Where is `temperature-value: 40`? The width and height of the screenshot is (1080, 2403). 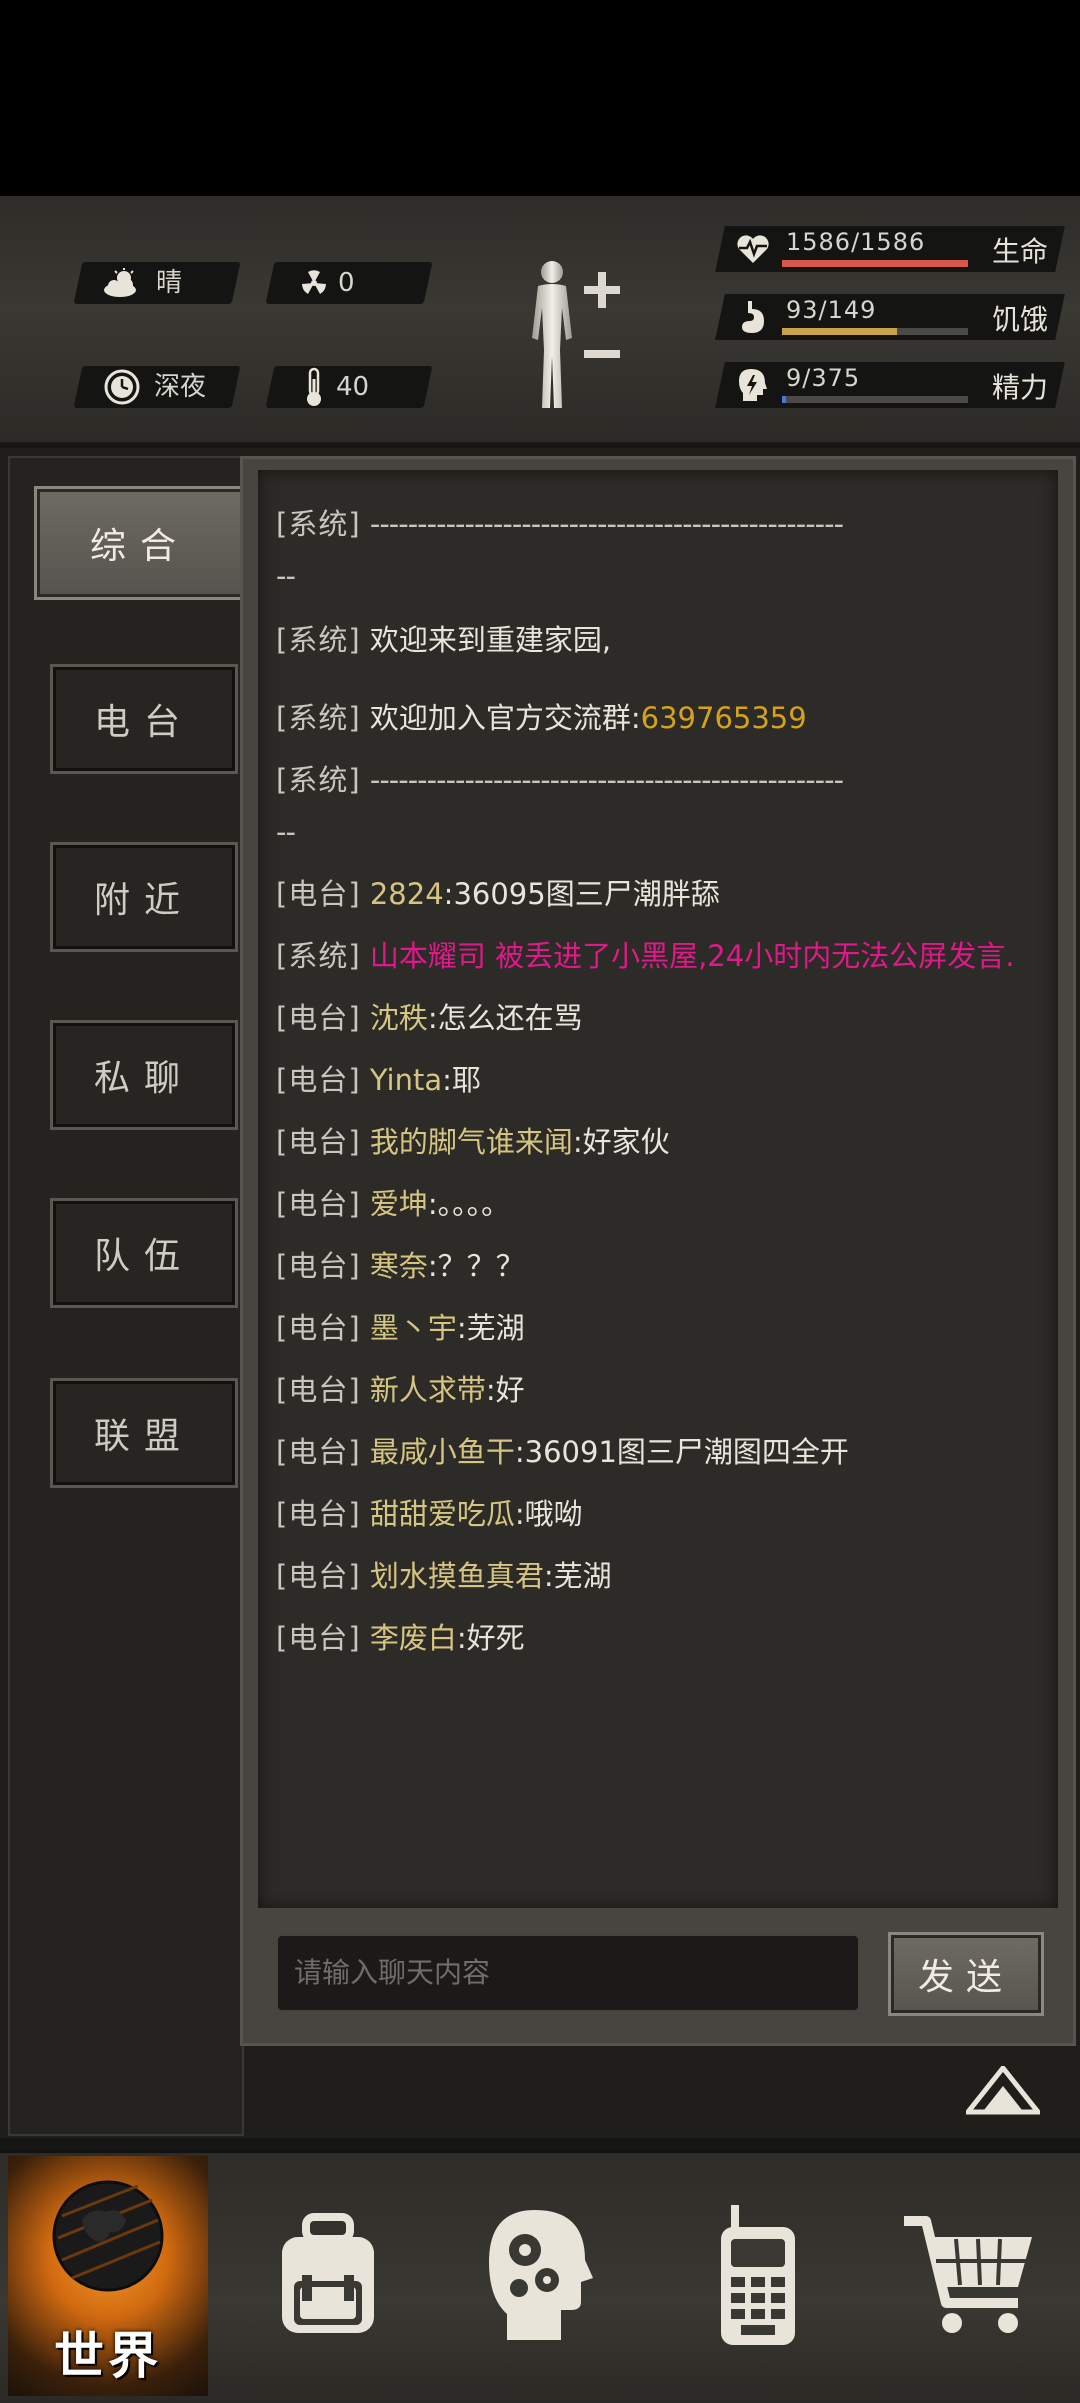 temperature-value: 40 is located at coordinates (353, 387).